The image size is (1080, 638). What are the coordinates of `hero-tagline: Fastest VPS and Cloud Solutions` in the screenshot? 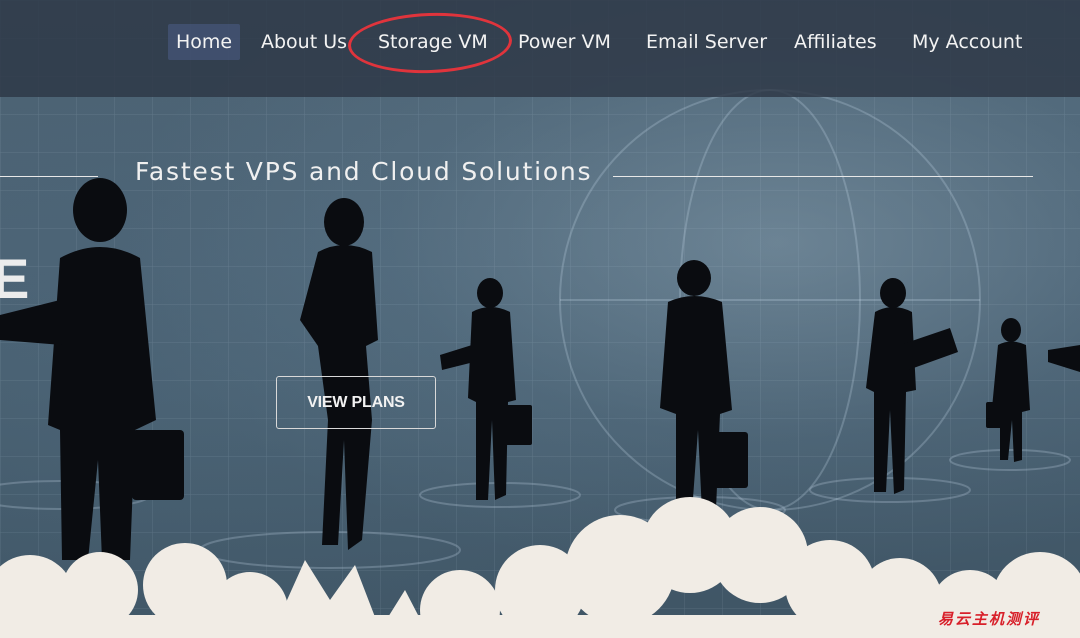 It's located at (364, 171).